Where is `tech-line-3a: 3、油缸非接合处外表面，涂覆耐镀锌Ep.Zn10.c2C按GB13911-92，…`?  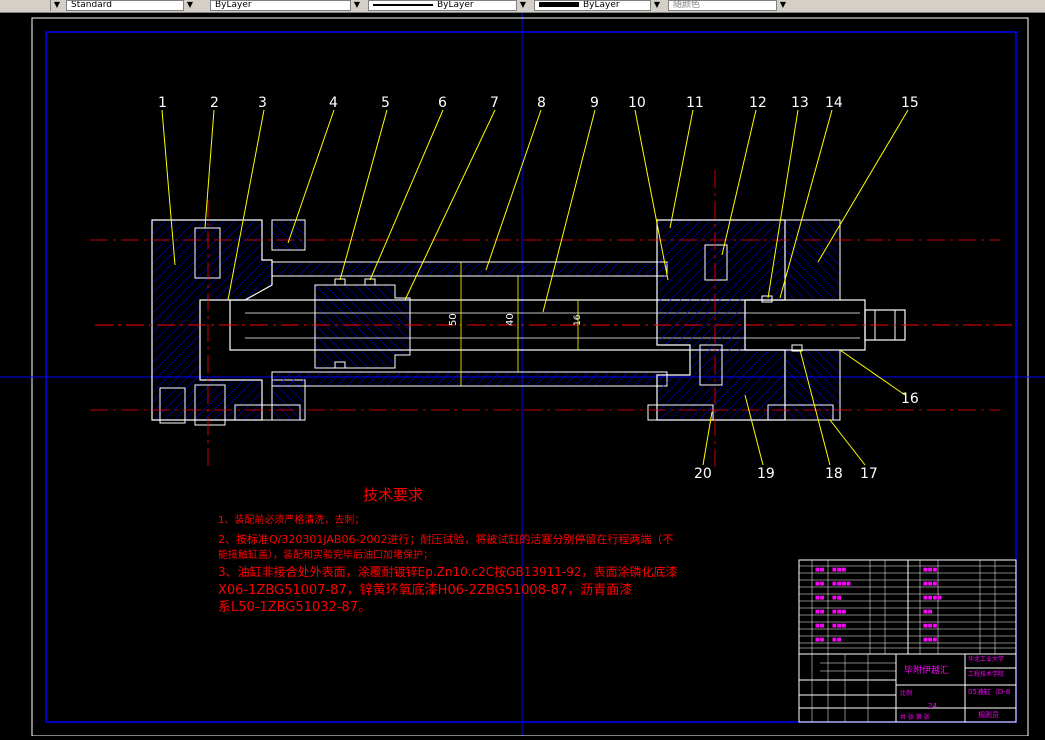 tech-line-3a: 3、油缸非接合处外表面，涂覆耐镀锌Ep.Zn10.c2C按GB13911-92，… is located at coordinates (447, 571).